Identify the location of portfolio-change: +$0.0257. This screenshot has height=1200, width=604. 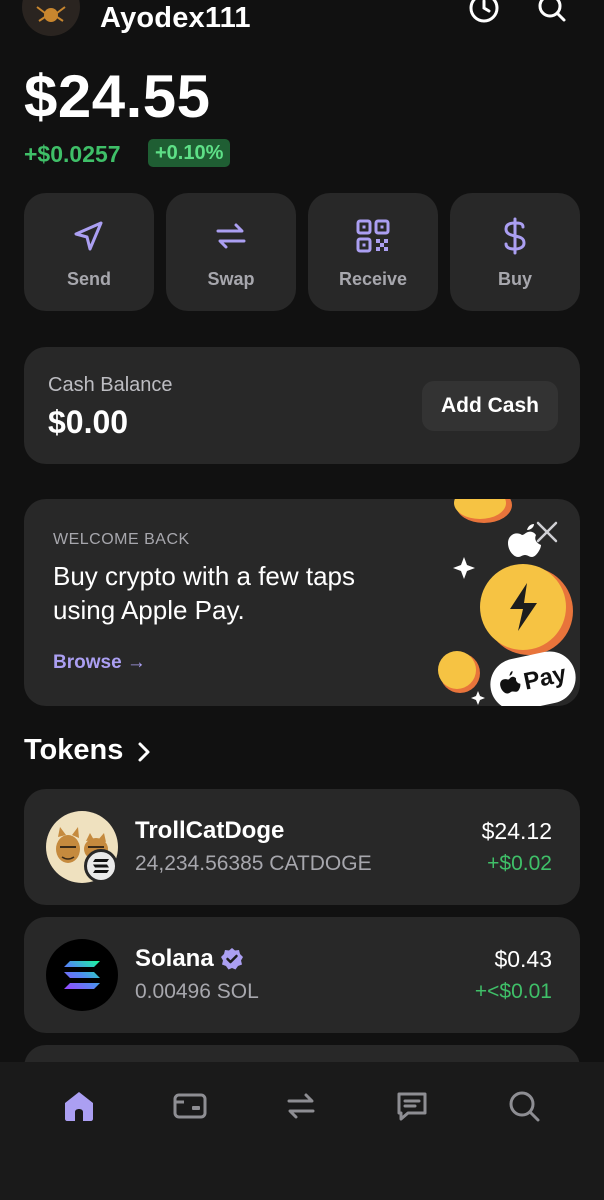
(72, 154).